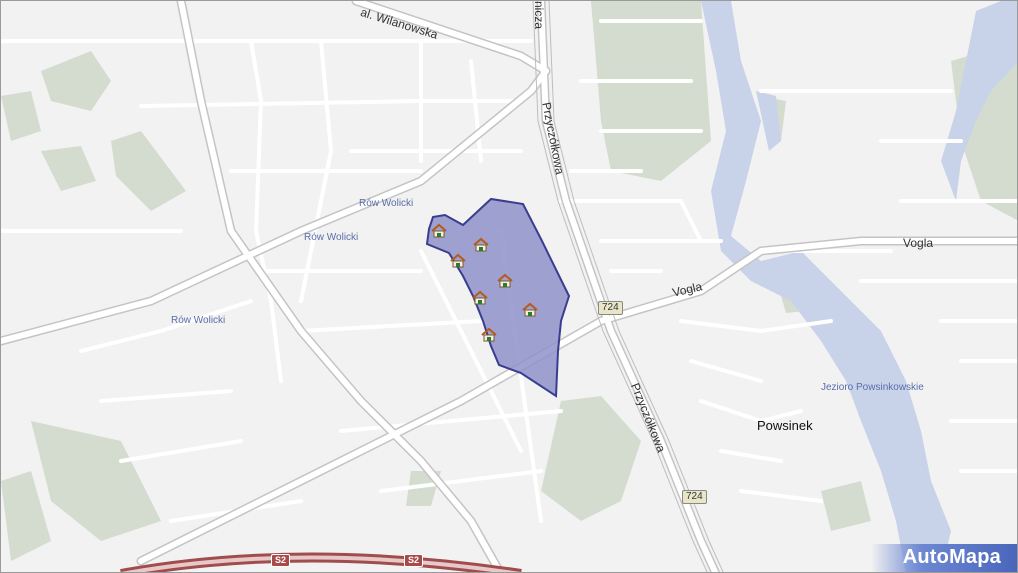 Image resolution: width=1018 pixels, height=573 pixels. Describe the element at coordinates (951, 557) in the screenshot. I see `logo-text: AutoMapa` at that location.